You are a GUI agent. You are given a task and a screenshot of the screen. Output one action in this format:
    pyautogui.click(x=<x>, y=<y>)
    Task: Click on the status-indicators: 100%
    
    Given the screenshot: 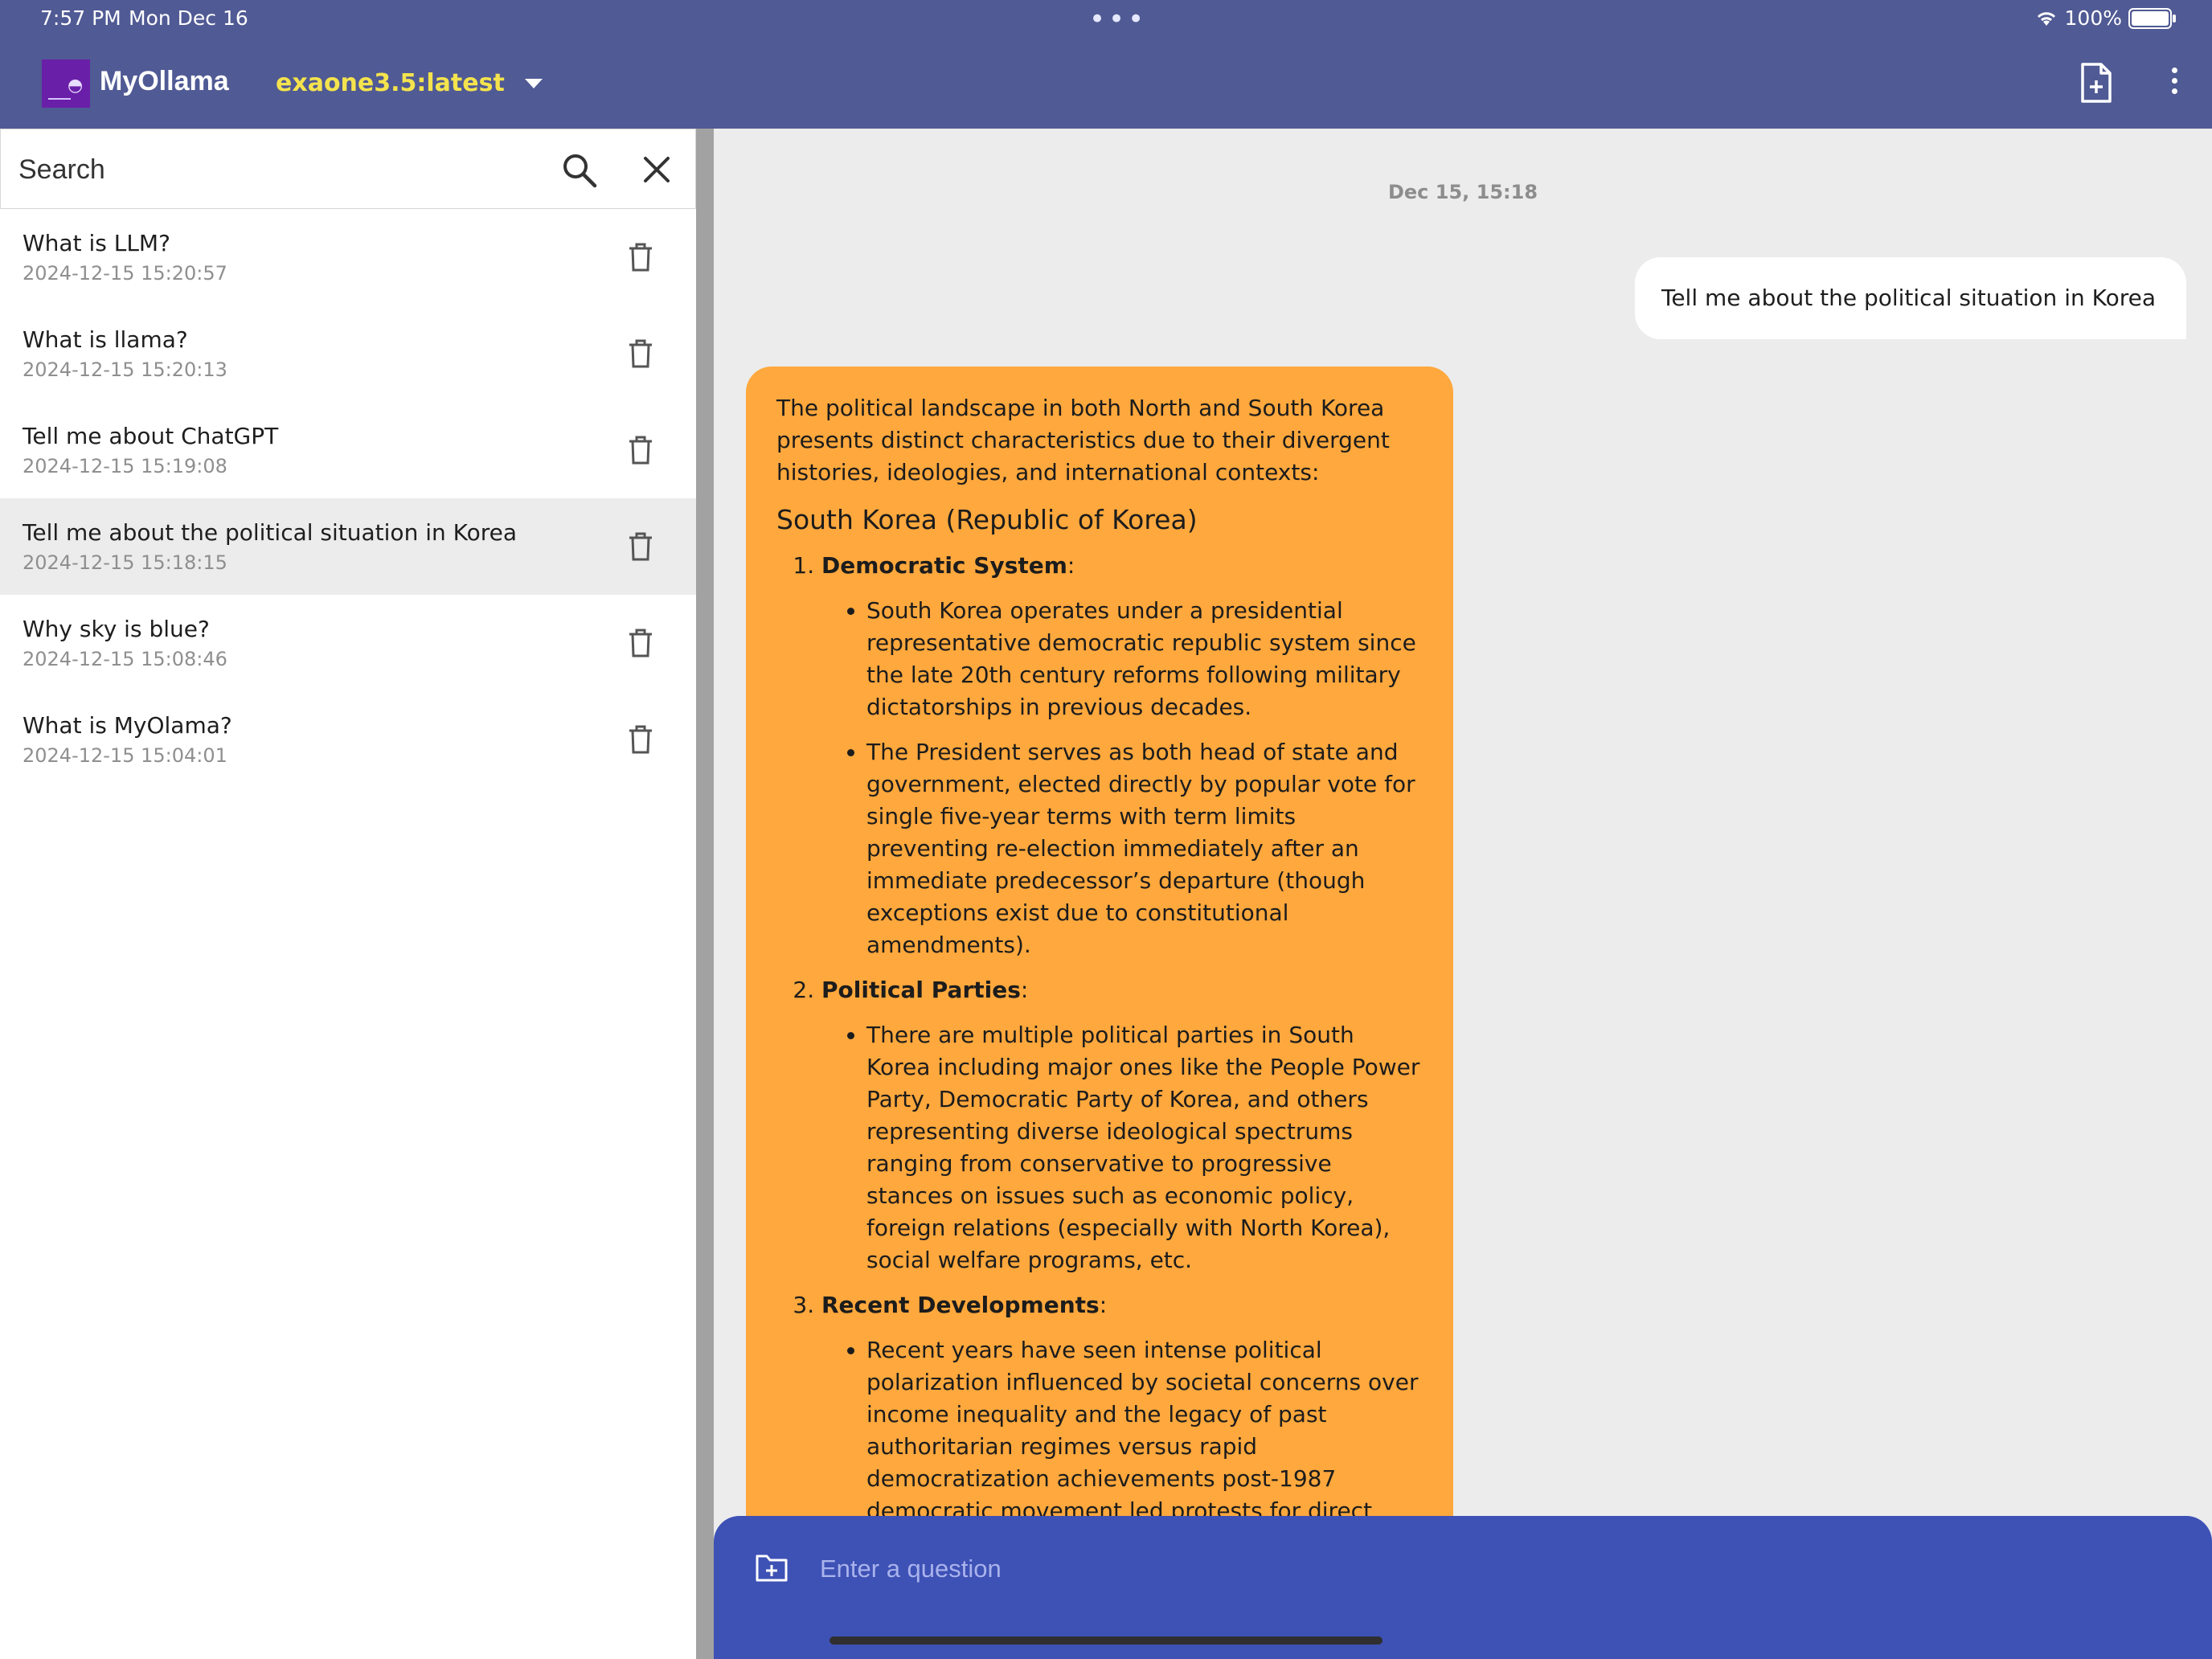 What is the action you would take?
    pyautogui.click(x=2105, y=18)
    